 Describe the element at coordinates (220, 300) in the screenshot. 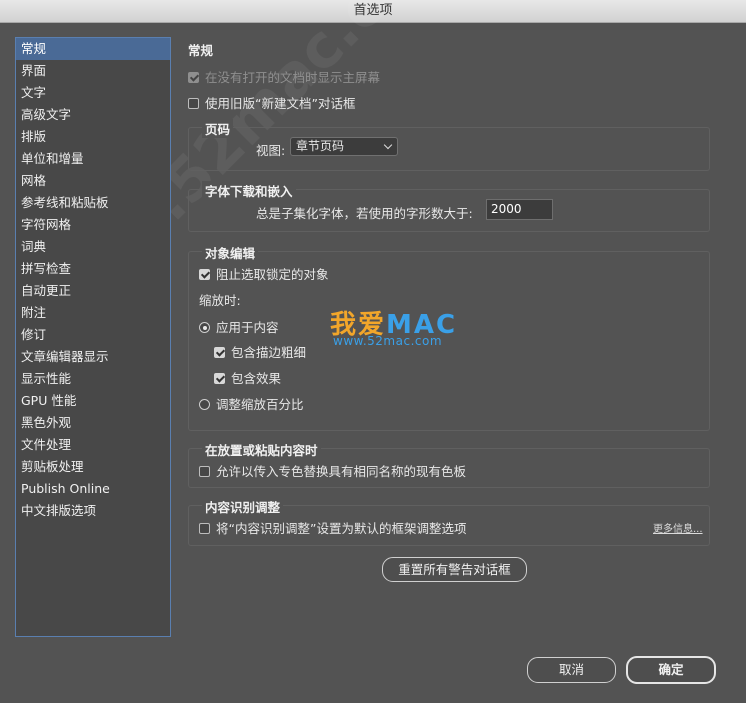

I see `scaling-label: 缩放时:` at that location.